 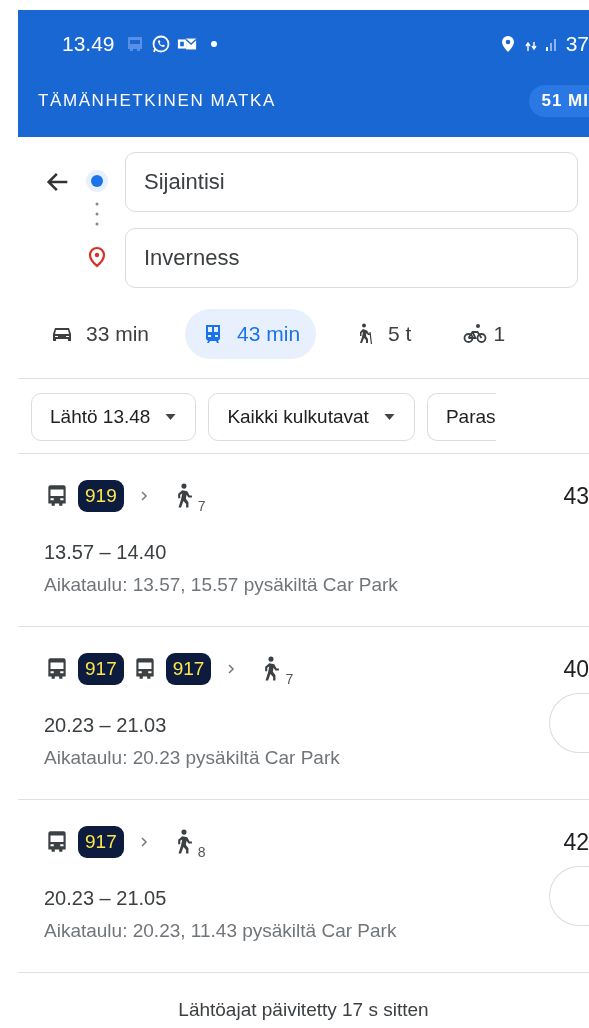 I want to click on route-duration: 40, so click(x=576, y=669).